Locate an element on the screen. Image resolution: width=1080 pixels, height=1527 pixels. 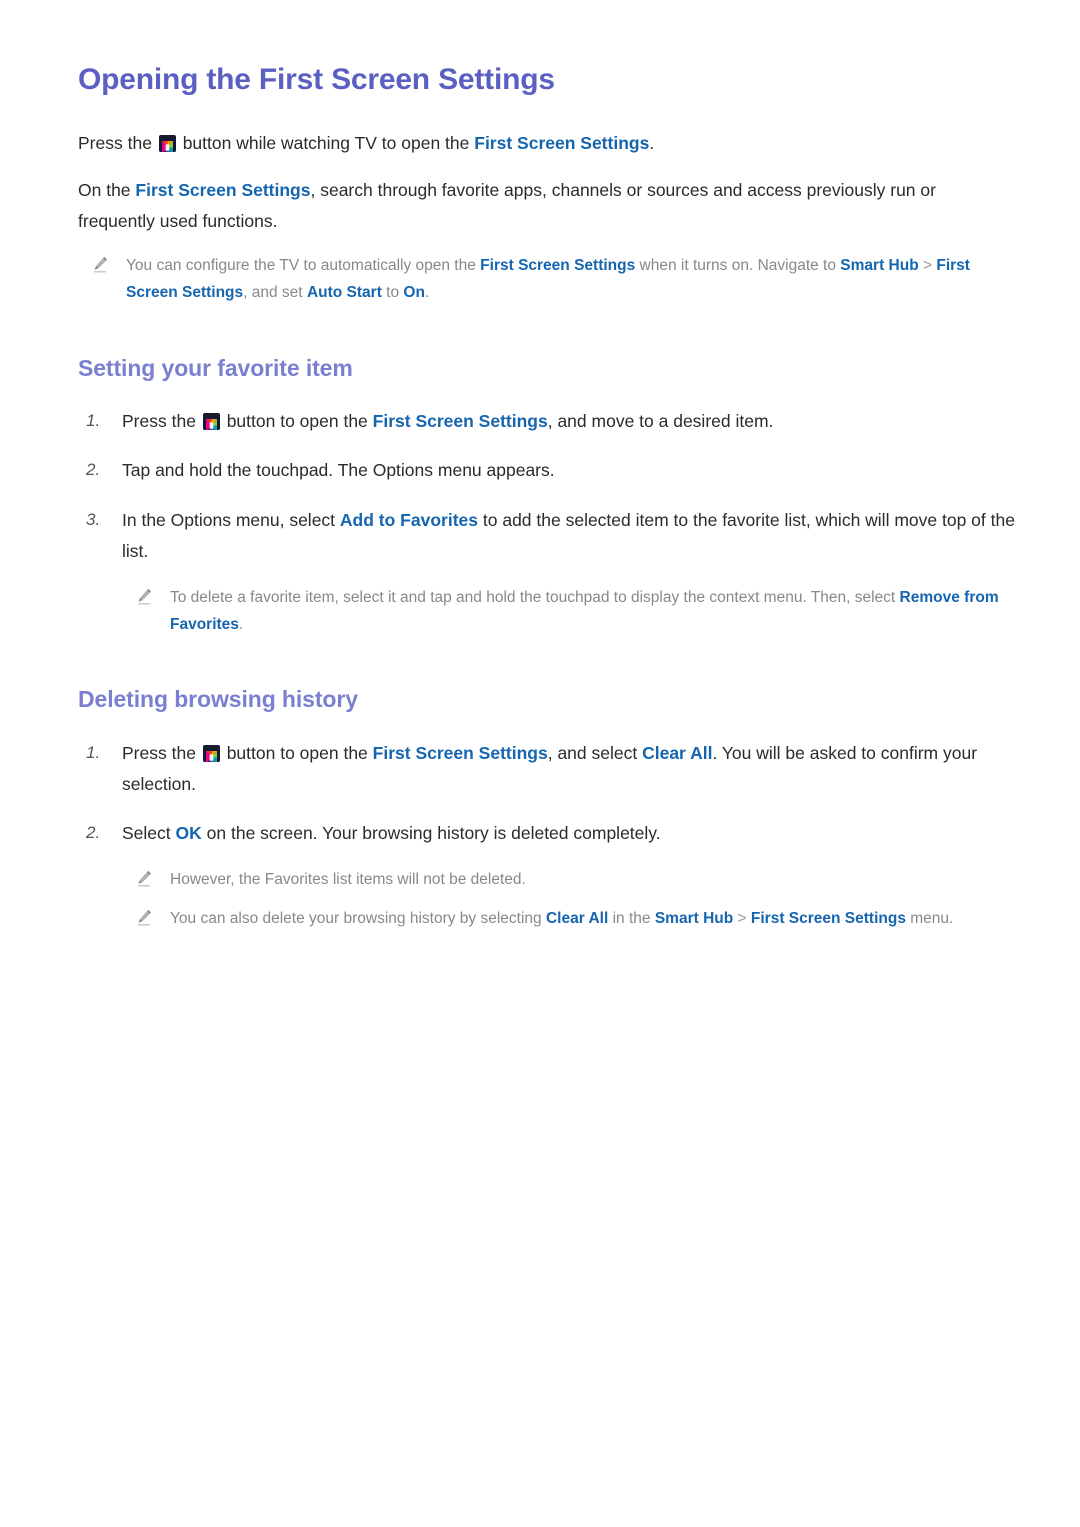
intro-para1-before: Press the is located at coordinates (115, 143).